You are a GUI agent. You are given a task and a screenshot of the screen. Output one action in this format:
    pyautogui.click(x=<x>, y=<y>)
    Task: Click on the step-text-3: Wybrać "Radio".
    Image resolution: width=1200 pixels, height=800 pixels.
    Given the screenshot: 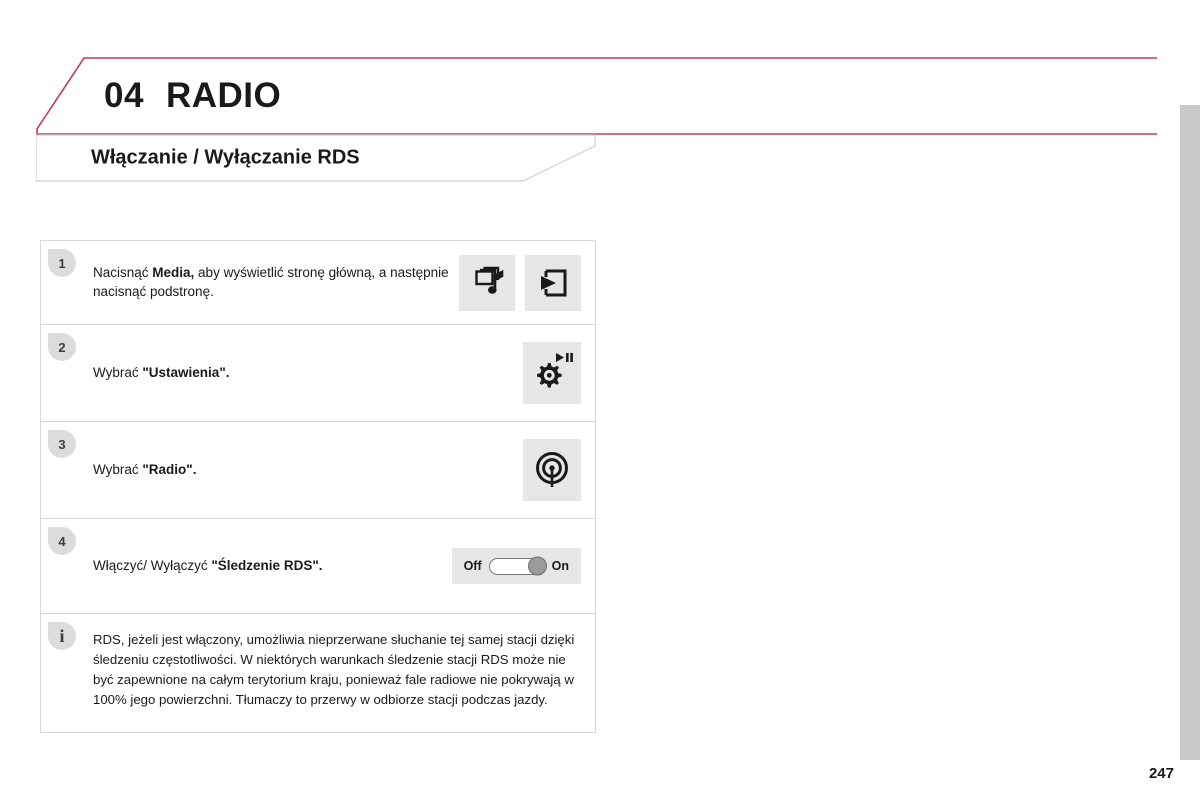 What is the action you would take?
    pyautogui.click(x=282, y=470)
    